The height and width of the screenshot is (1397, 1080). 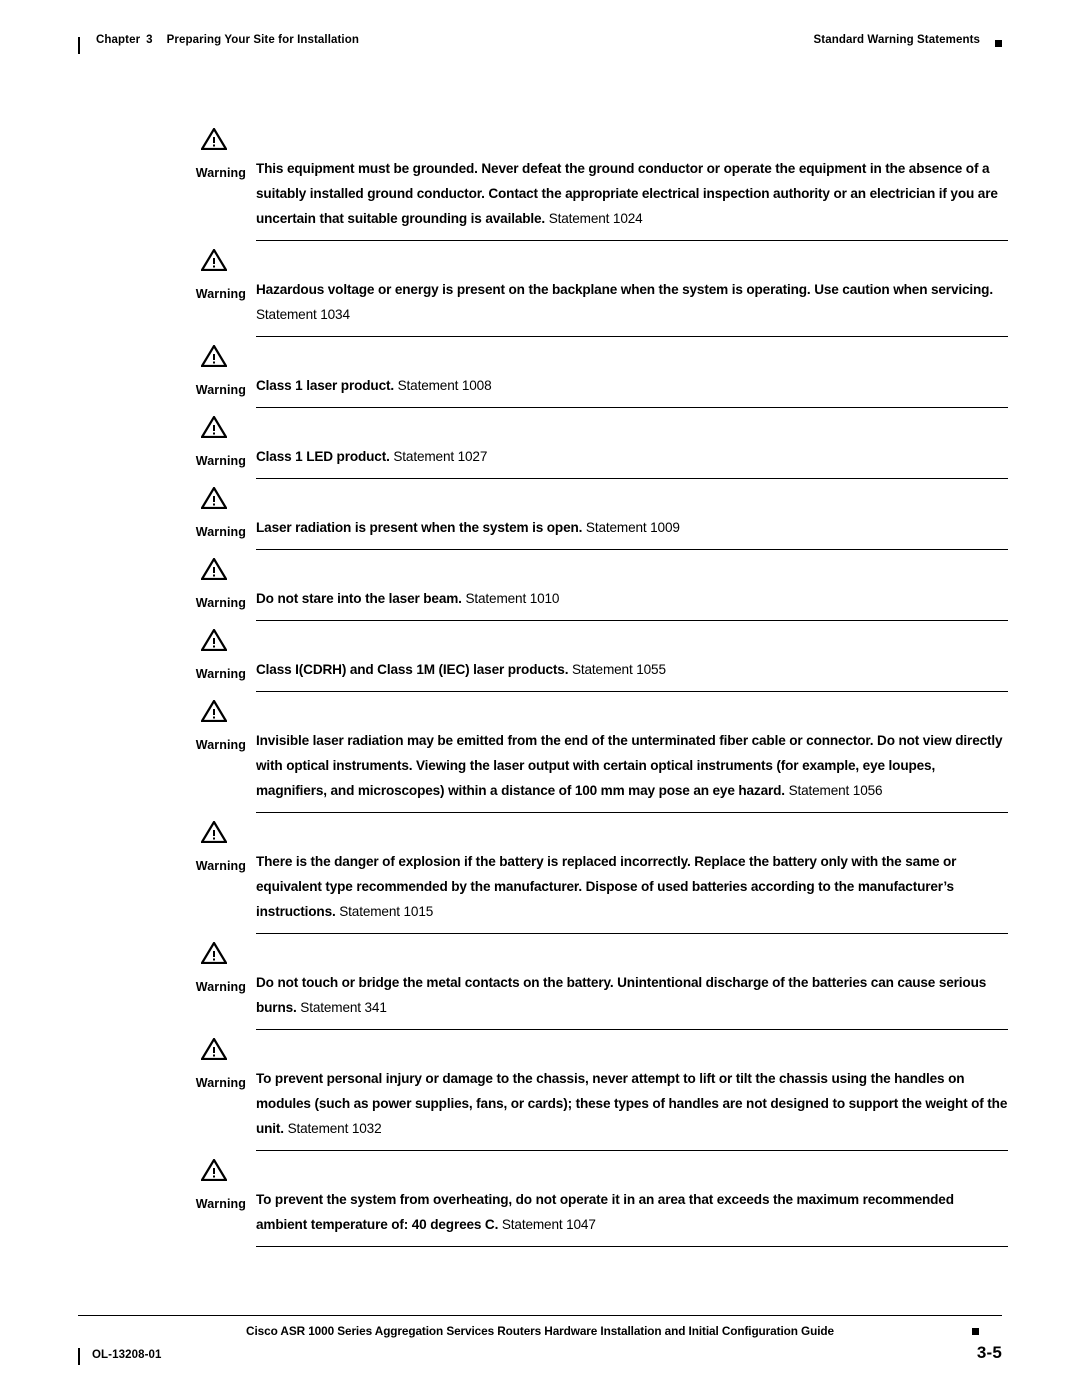 What do you see at coordinates (323, 456) in the screenshot?
I see `warning-text: Class 1 LED product.` at bounding box center [323, 456].